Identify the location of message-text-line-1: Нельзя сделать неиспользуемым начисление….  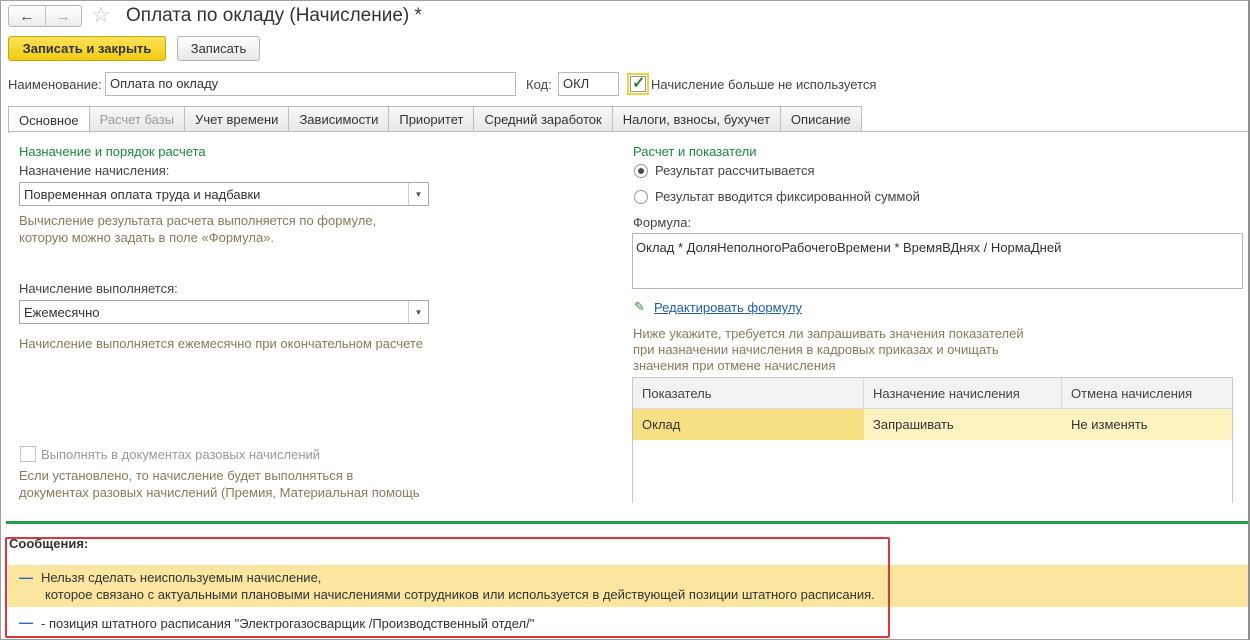
(181, 577).